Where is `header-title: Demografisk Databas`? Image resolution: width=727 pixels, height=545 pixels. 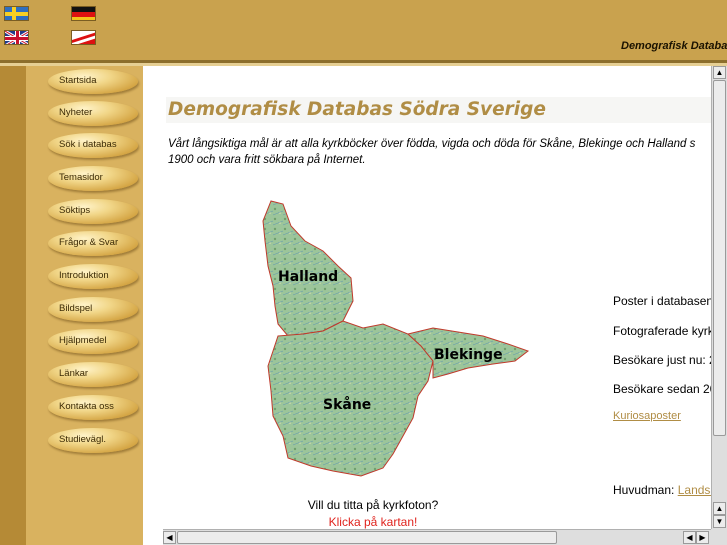
header-title: Demografisk Databas is located at coordinates (674, 46).